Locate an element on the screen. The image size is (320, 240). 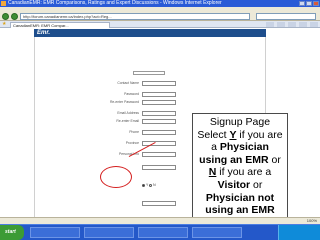
captcha-input is located at coordinates (159, 203).